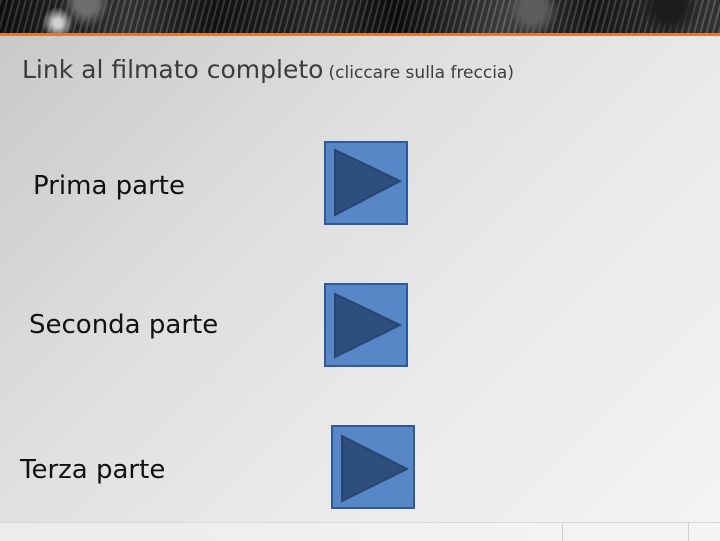  What do you see at coordinates (360, 531) in the screenshot?
I see `footer-strip` at bounding box center [360, 531].